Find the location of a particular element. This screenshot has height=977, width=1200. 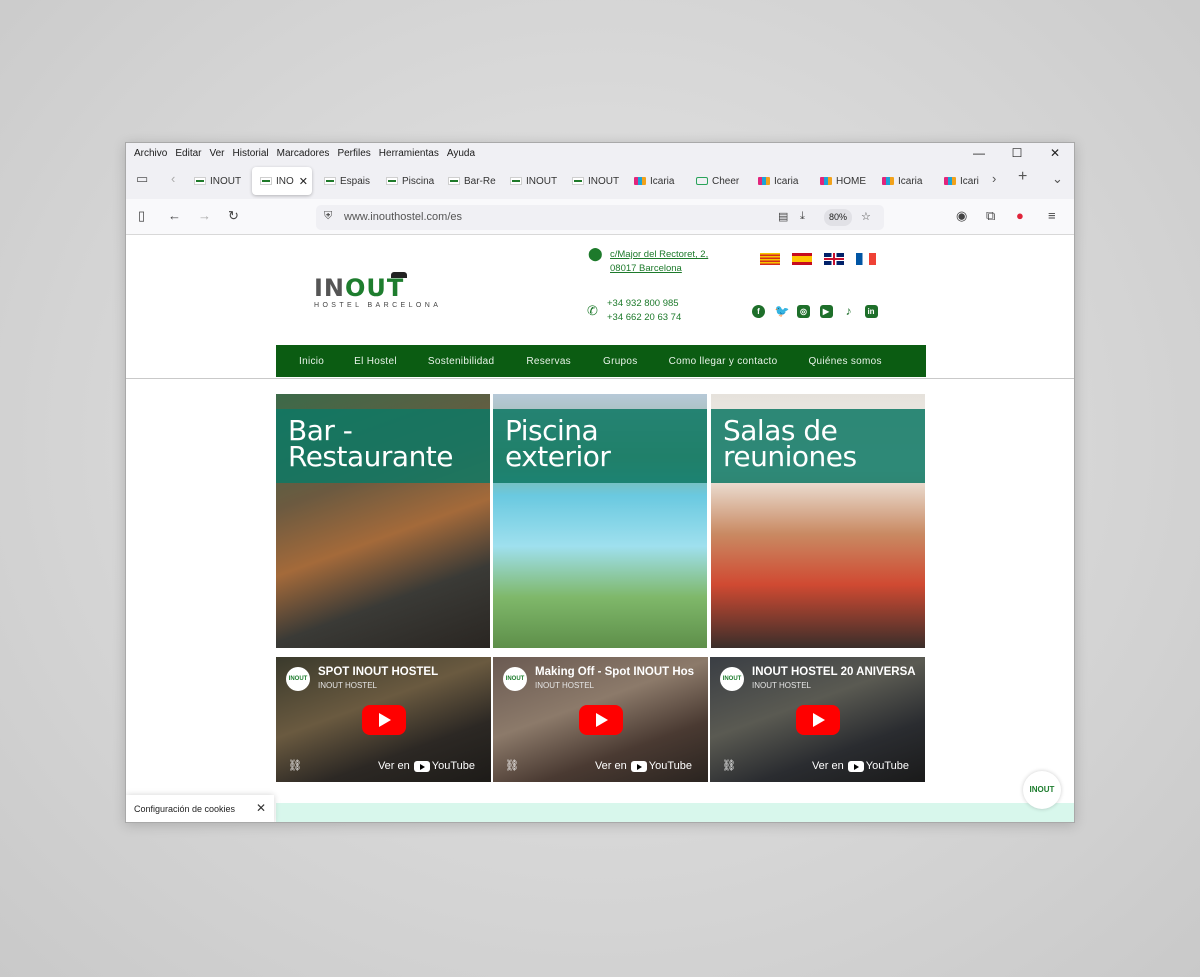

forward-icon: → is located at coordinates (204, 215).